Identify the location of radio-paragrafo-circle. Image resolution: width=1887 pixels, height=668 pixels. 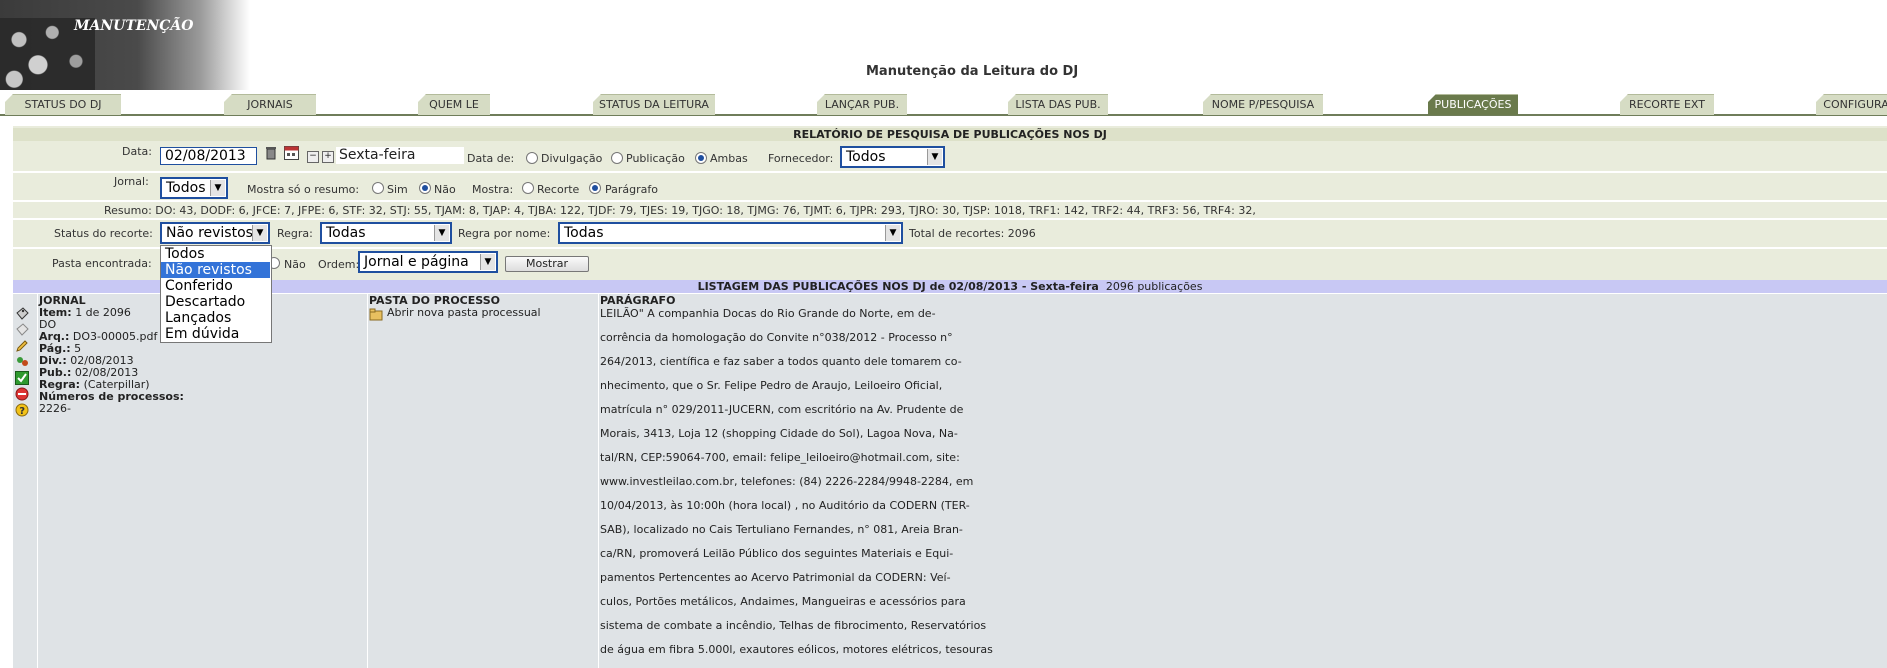
(595, 188).